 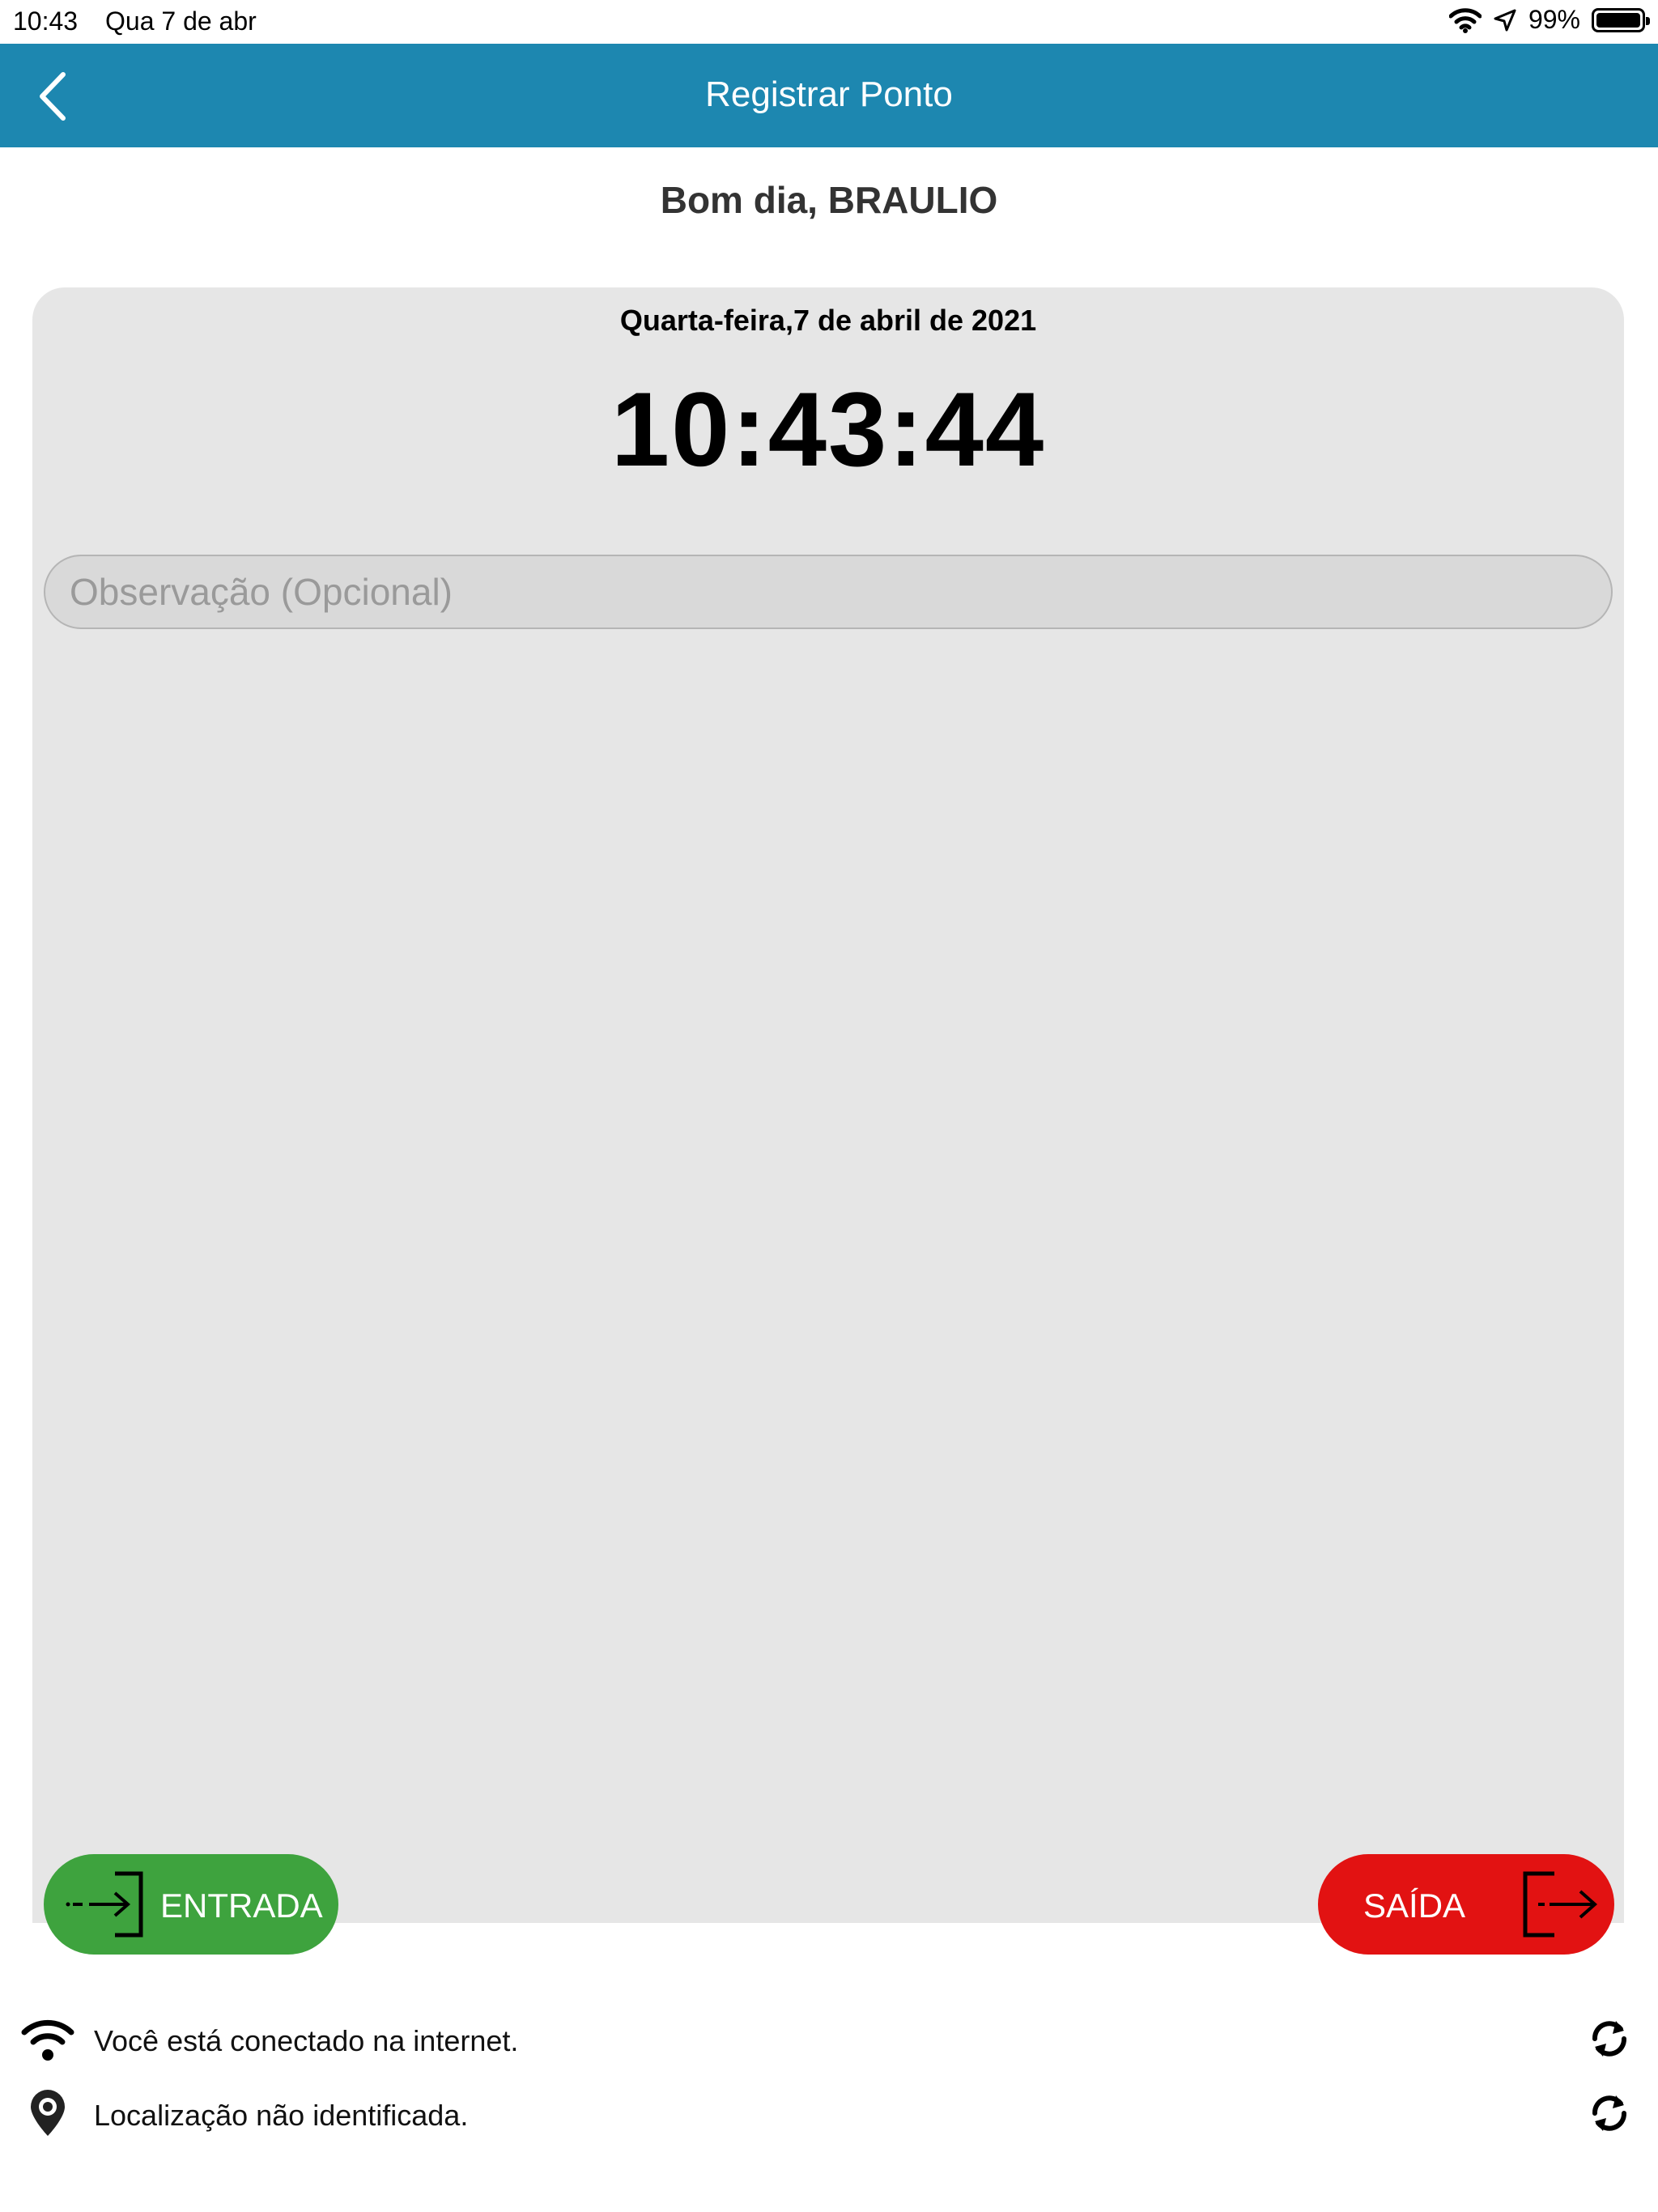 What do you see at coordinates (46, 21) in the screenshot?
I see `status-time: 10:43` at bounding box center [46, 21].